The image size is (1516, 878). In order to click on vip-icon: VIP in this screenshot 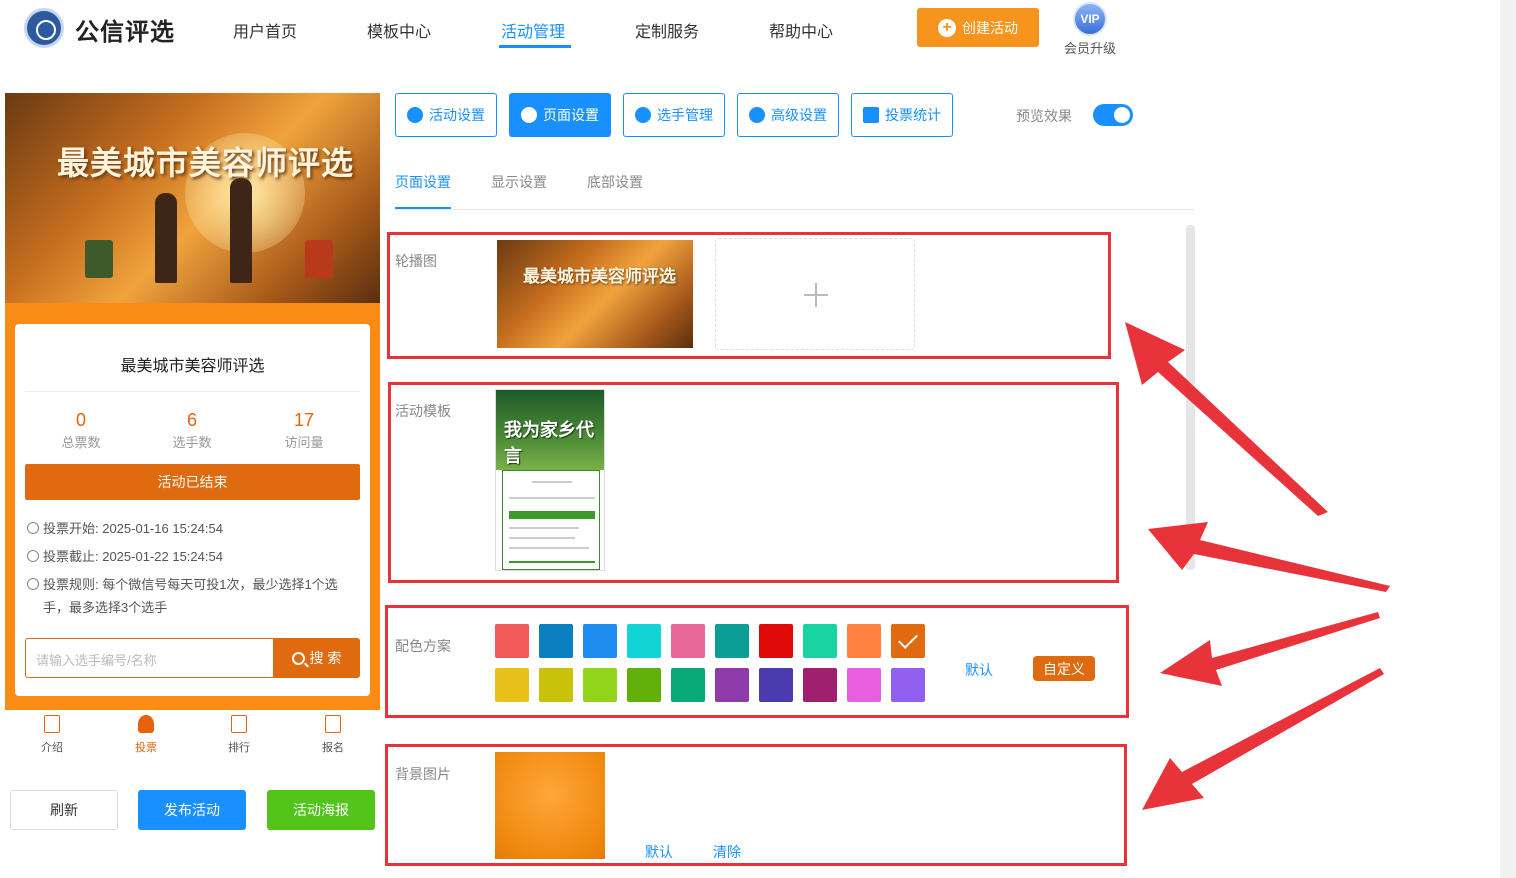, I will do `click(1090, 19)`.